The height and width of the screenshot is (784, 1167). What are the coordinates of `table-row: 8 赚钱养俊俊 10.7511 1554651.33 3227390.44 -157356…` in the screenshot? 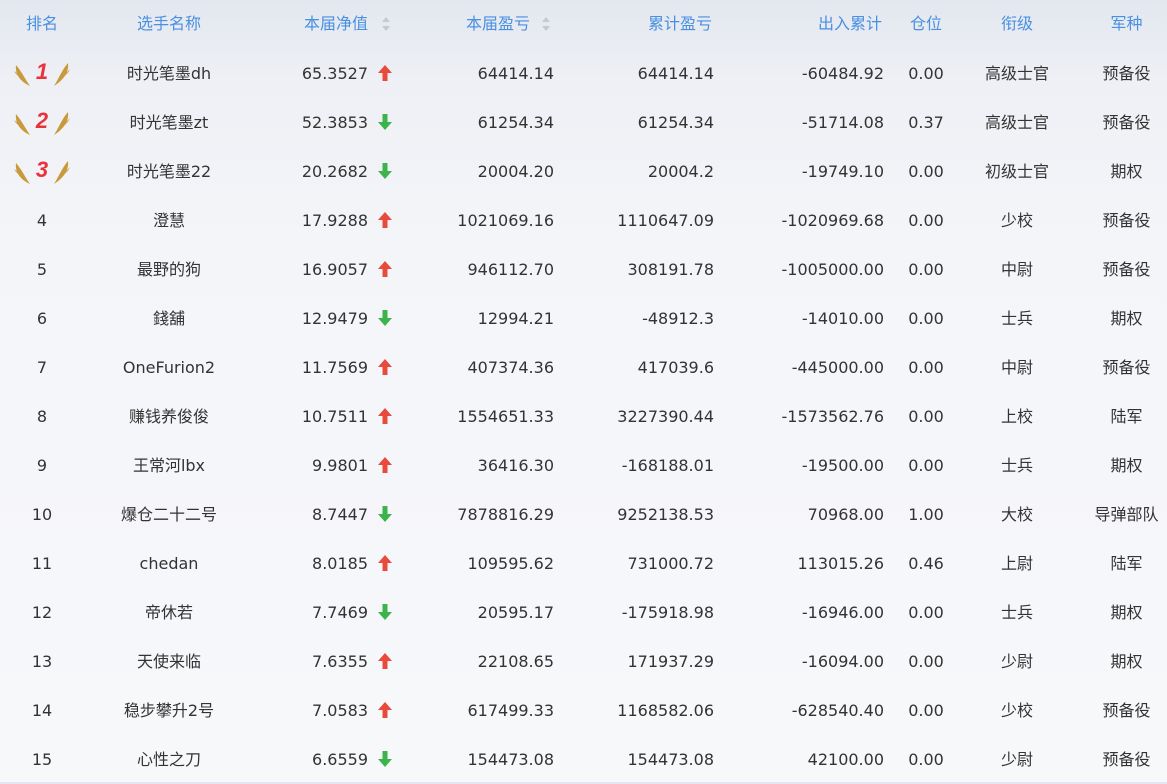 It's located at (583, 416).